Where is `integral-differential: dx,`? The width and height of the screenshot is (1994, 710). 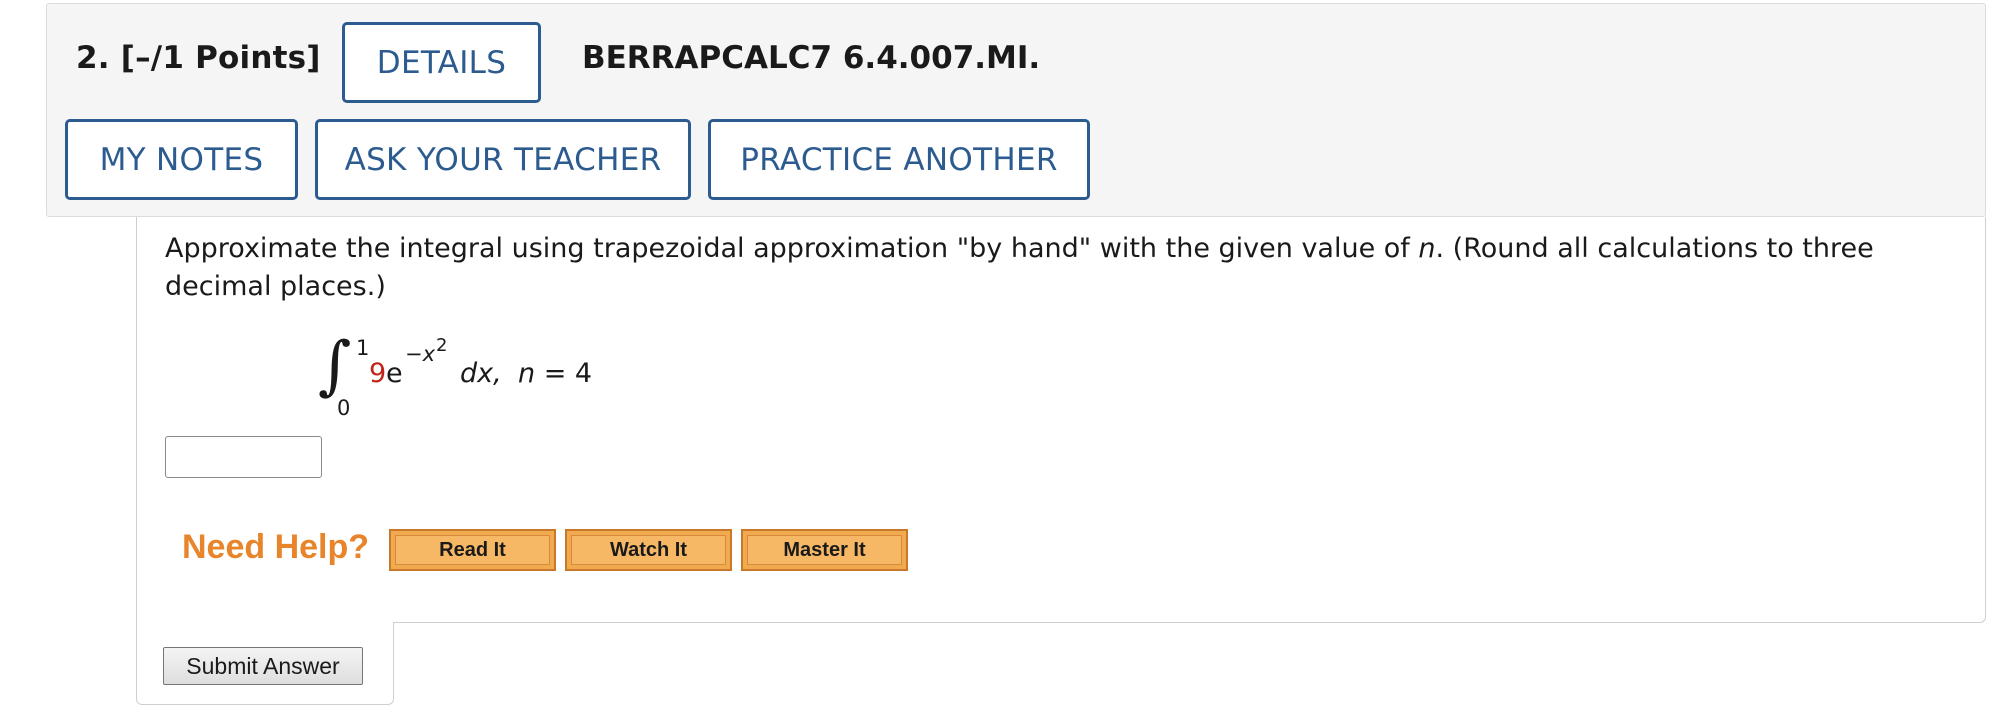
integral-differential: dx, is located at coordinates (481, 373).